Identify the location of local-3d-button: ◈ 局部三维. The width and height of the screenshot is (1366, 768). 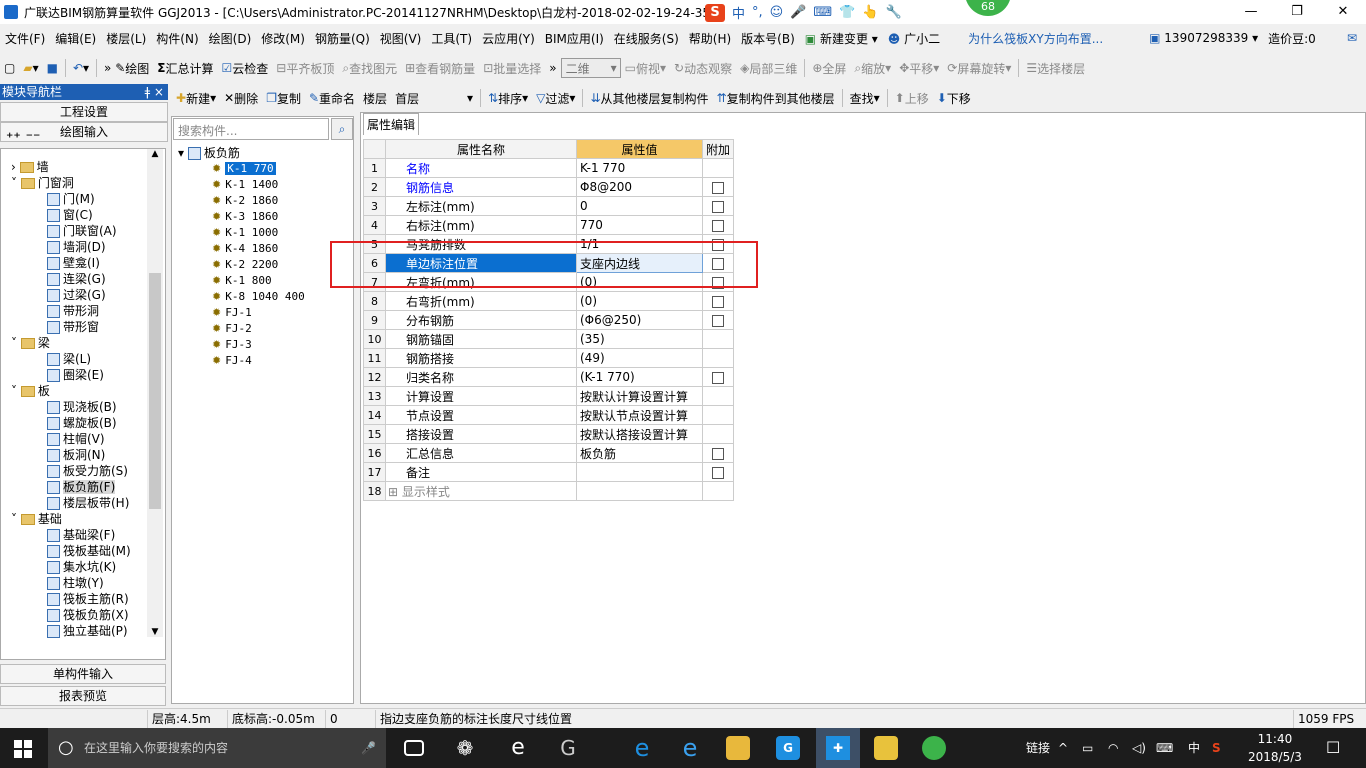
(768, 68).